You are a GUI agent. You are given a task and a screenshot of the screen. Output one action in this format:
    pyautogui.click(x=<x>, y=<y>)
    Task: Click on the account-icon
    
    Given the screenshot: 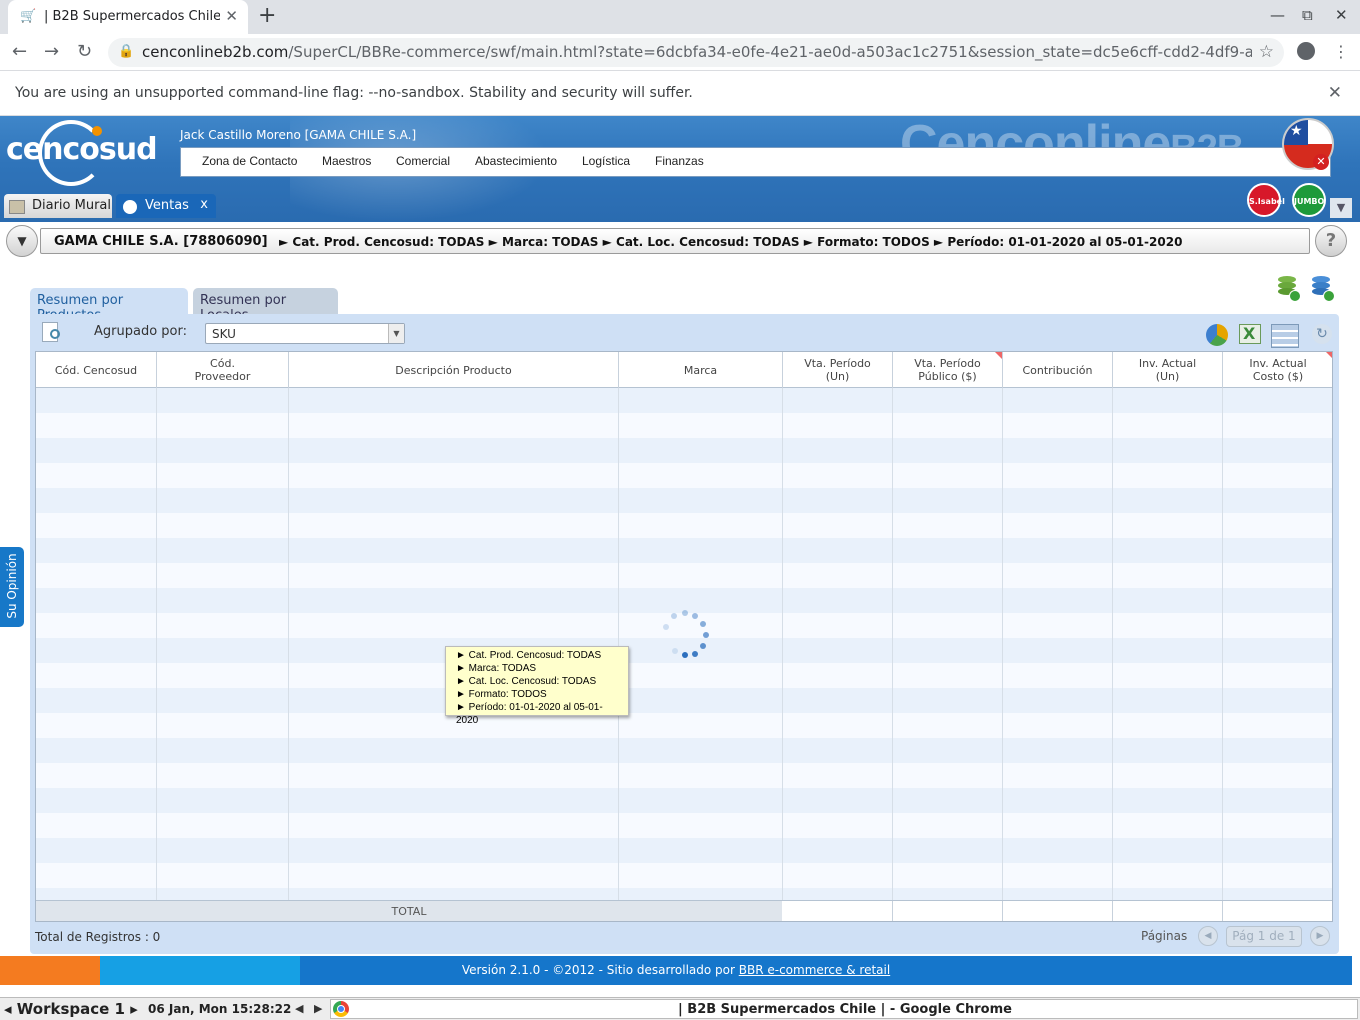 What is the action you would take?
    pyautogui.click(x=1306, y=51)
    